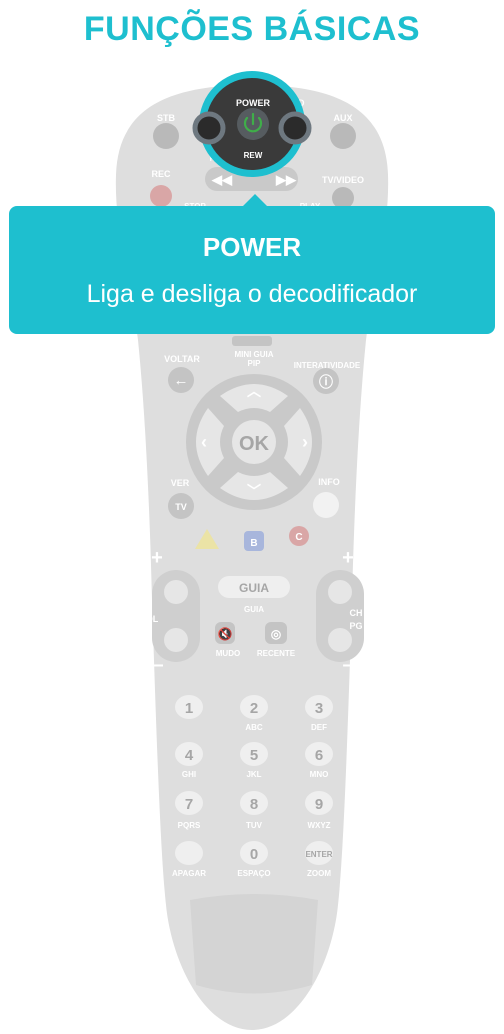 This screenshot has height=1034, width=504. I want to click on ver-label: VER, so click(180, 483).